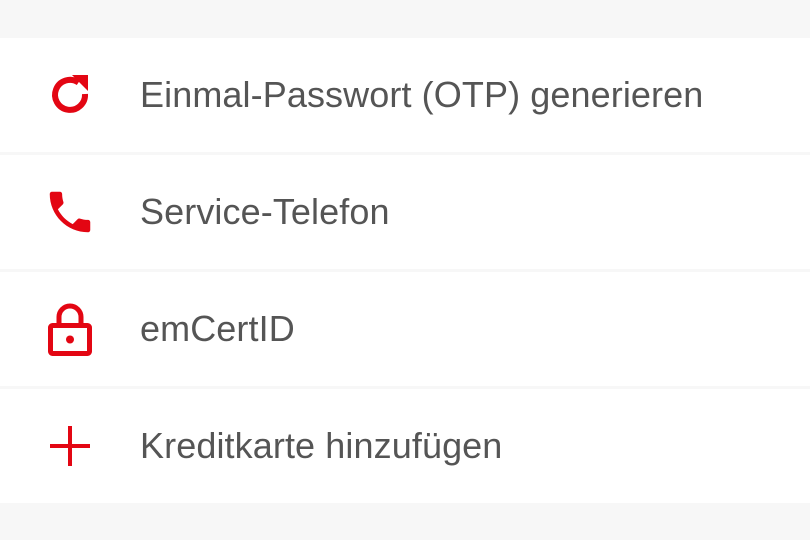 The height and width of the screenshot is (540, 810). I want to click on menu-item-label: Einmal-Passwort (OTP) generieren, so click(422, 94).